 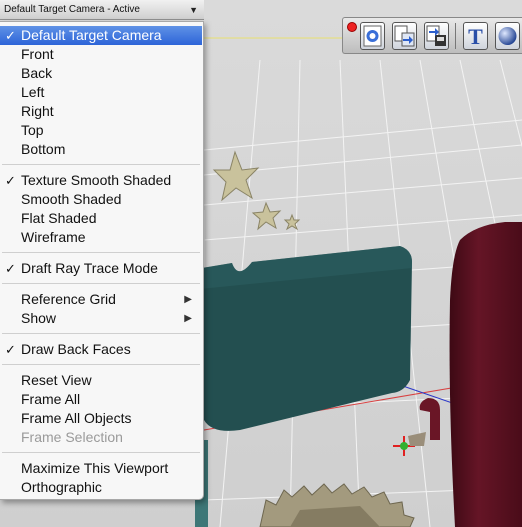 What do you see at coordinates (39, 318) in the screenshot?
I see `menu-item-label: Show` at bounding box center [39, 318].